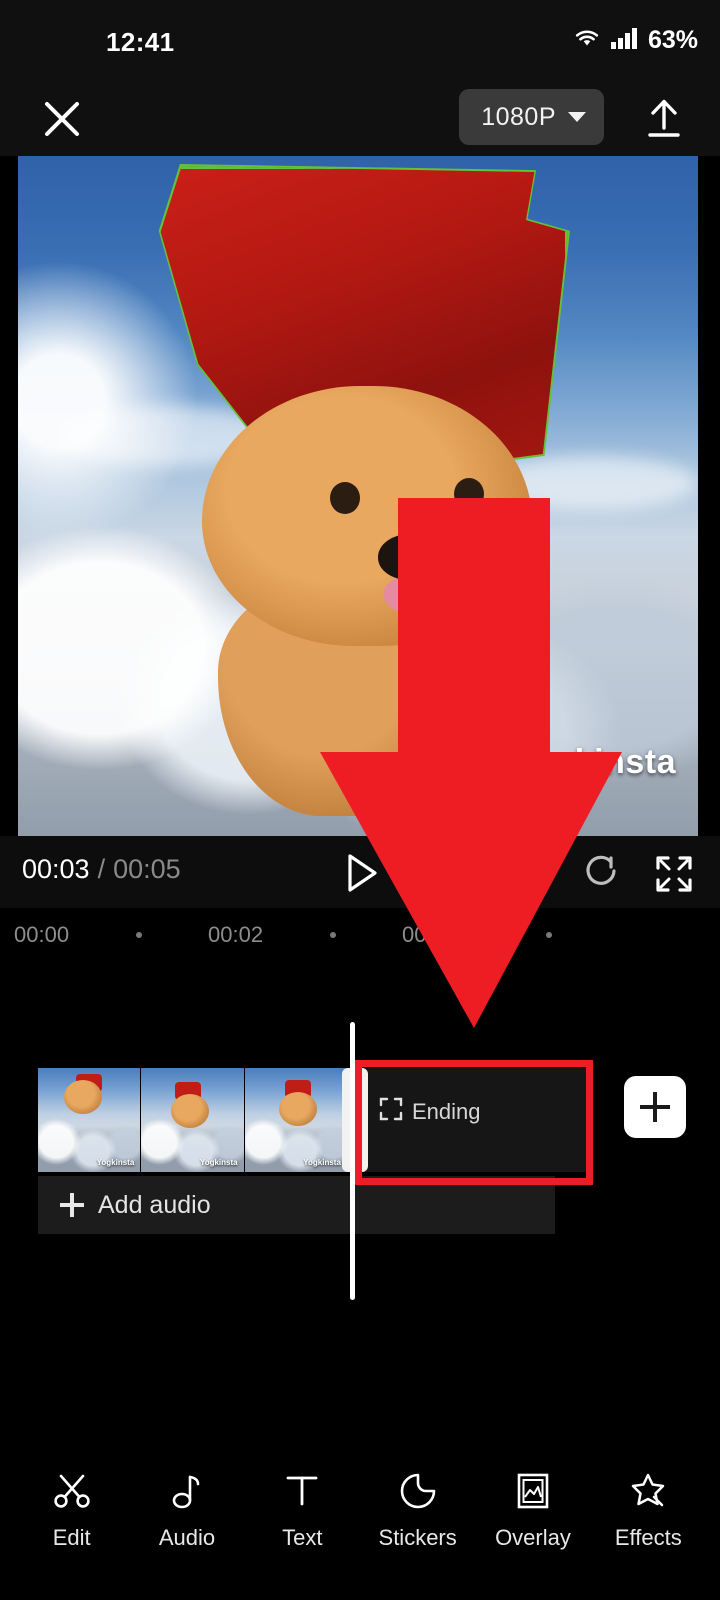 The height and width of the screenshot is (1600, 720). I want to click on fullscreen-expand-icon, so click(674, 874).